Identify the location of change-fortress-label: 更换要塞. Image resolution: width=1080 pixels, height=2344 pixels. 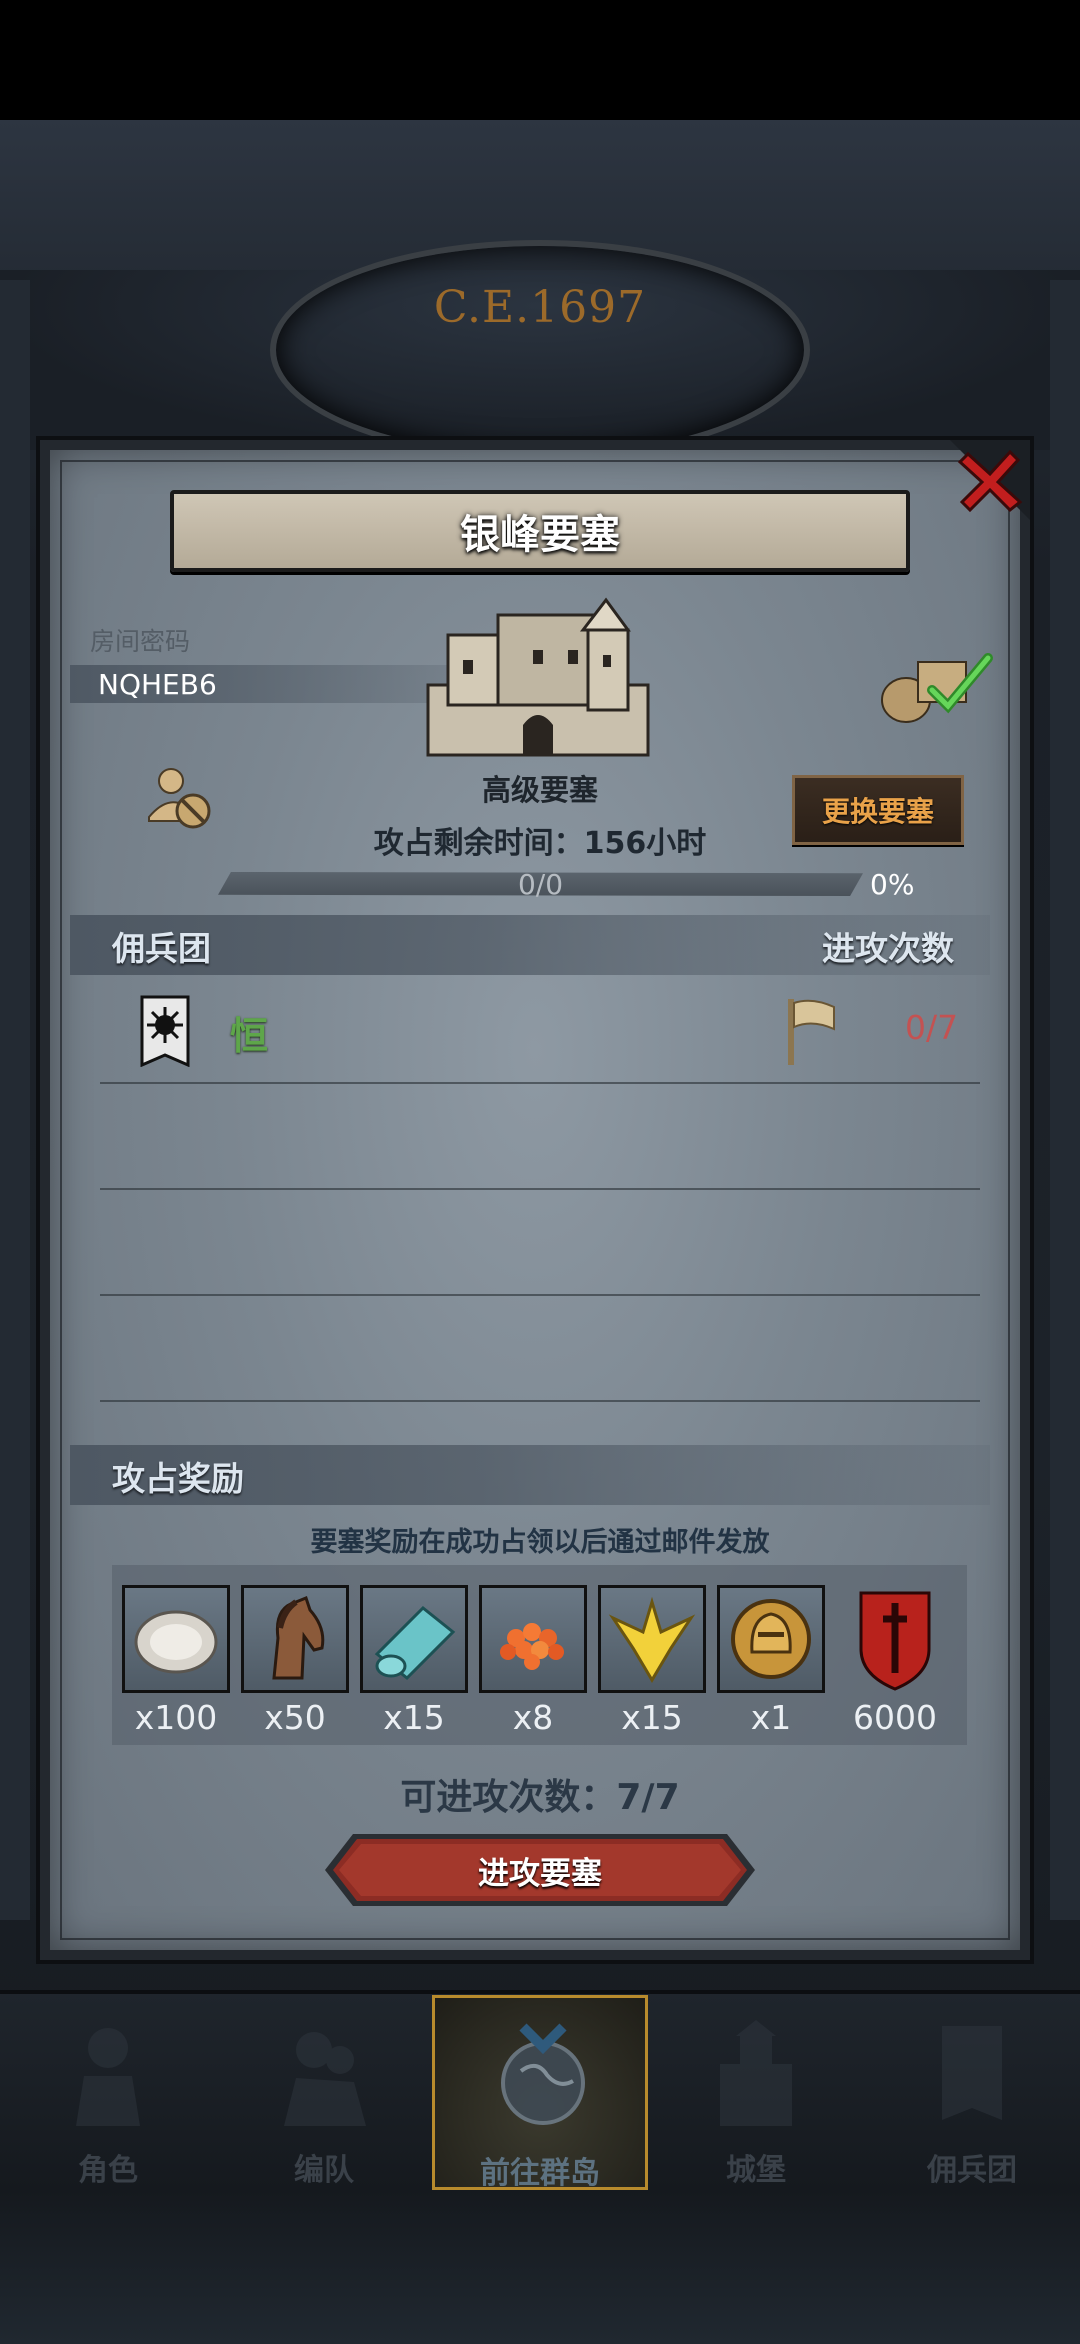
(877, 811).